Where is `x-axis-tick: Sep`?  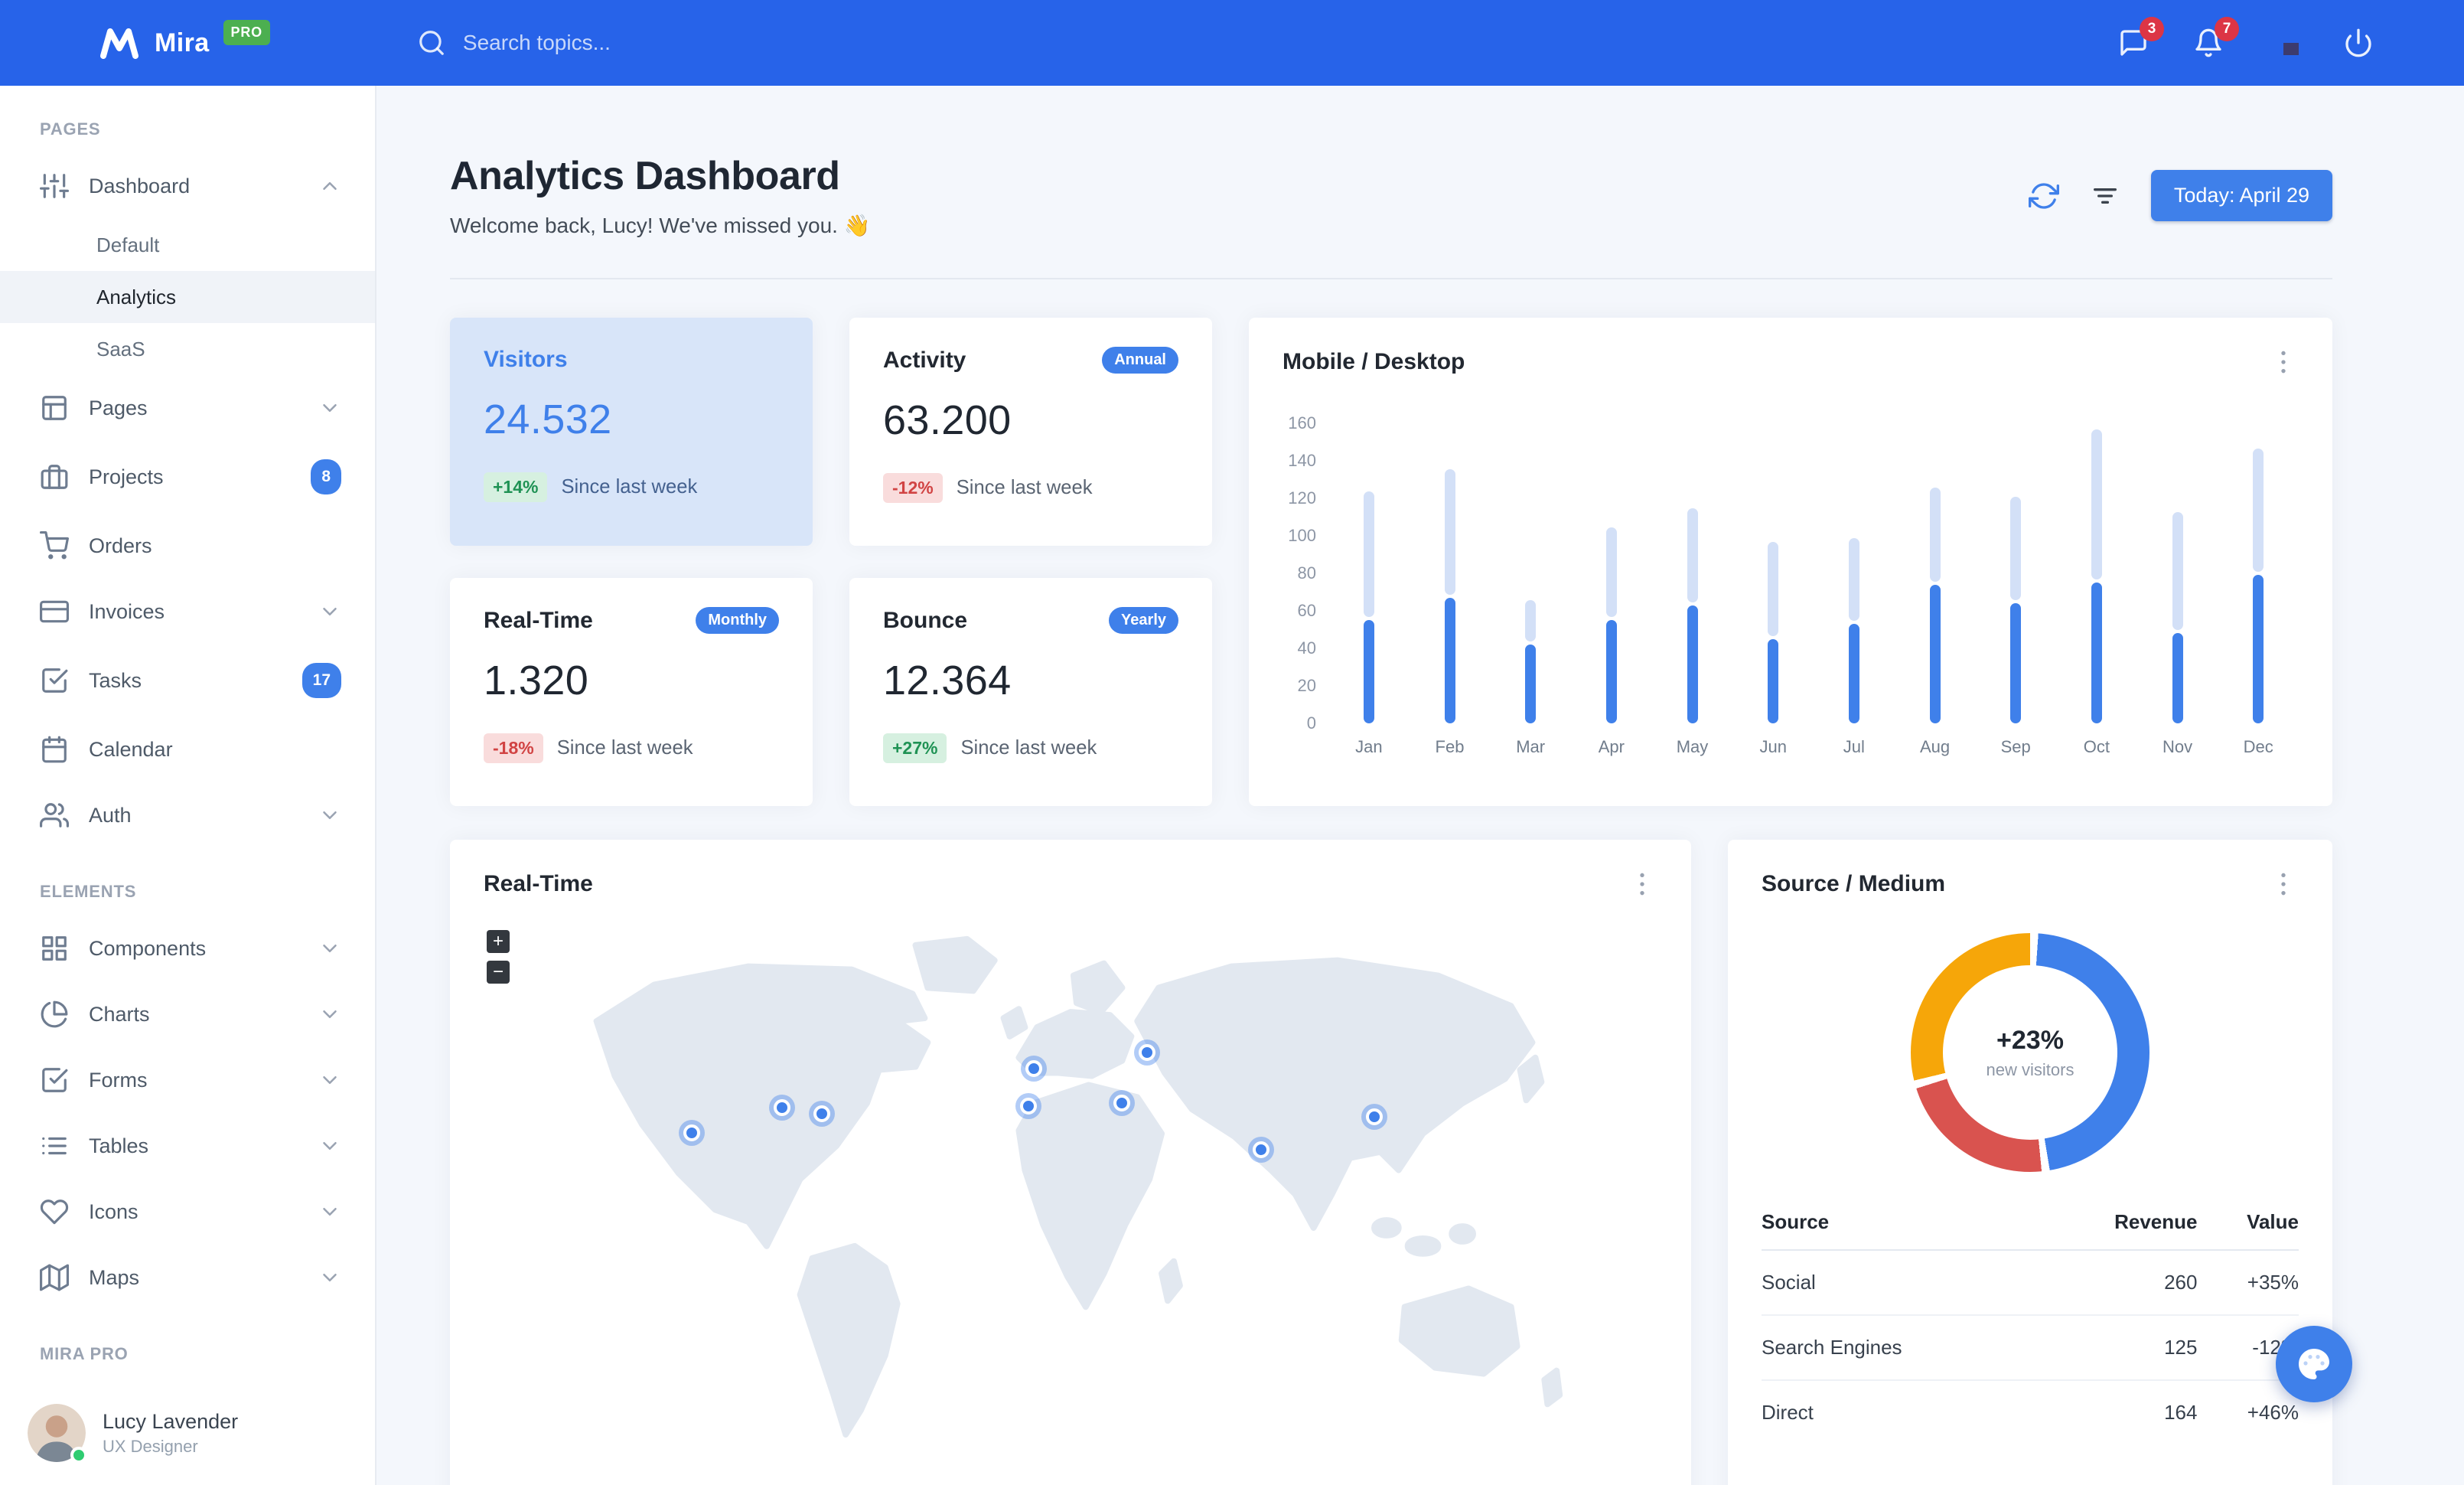
x-axis-tick: Sep is located at coordinates (2015, 746).